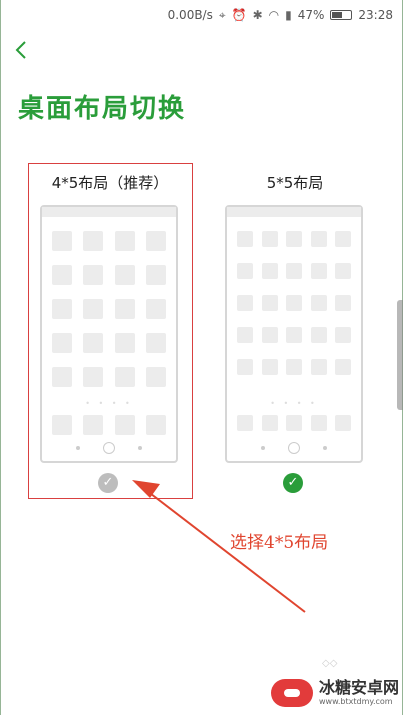  Describe the element at coordinates (400, 355) in the screenshot. I see `scroll-handle` at that location.